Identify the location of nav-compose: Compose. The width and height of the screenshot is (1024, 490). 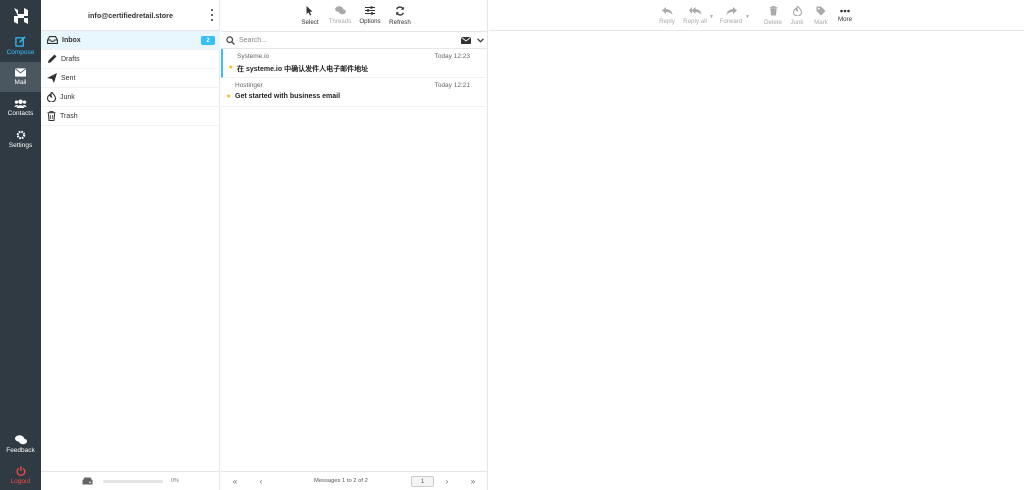
(20, 46).